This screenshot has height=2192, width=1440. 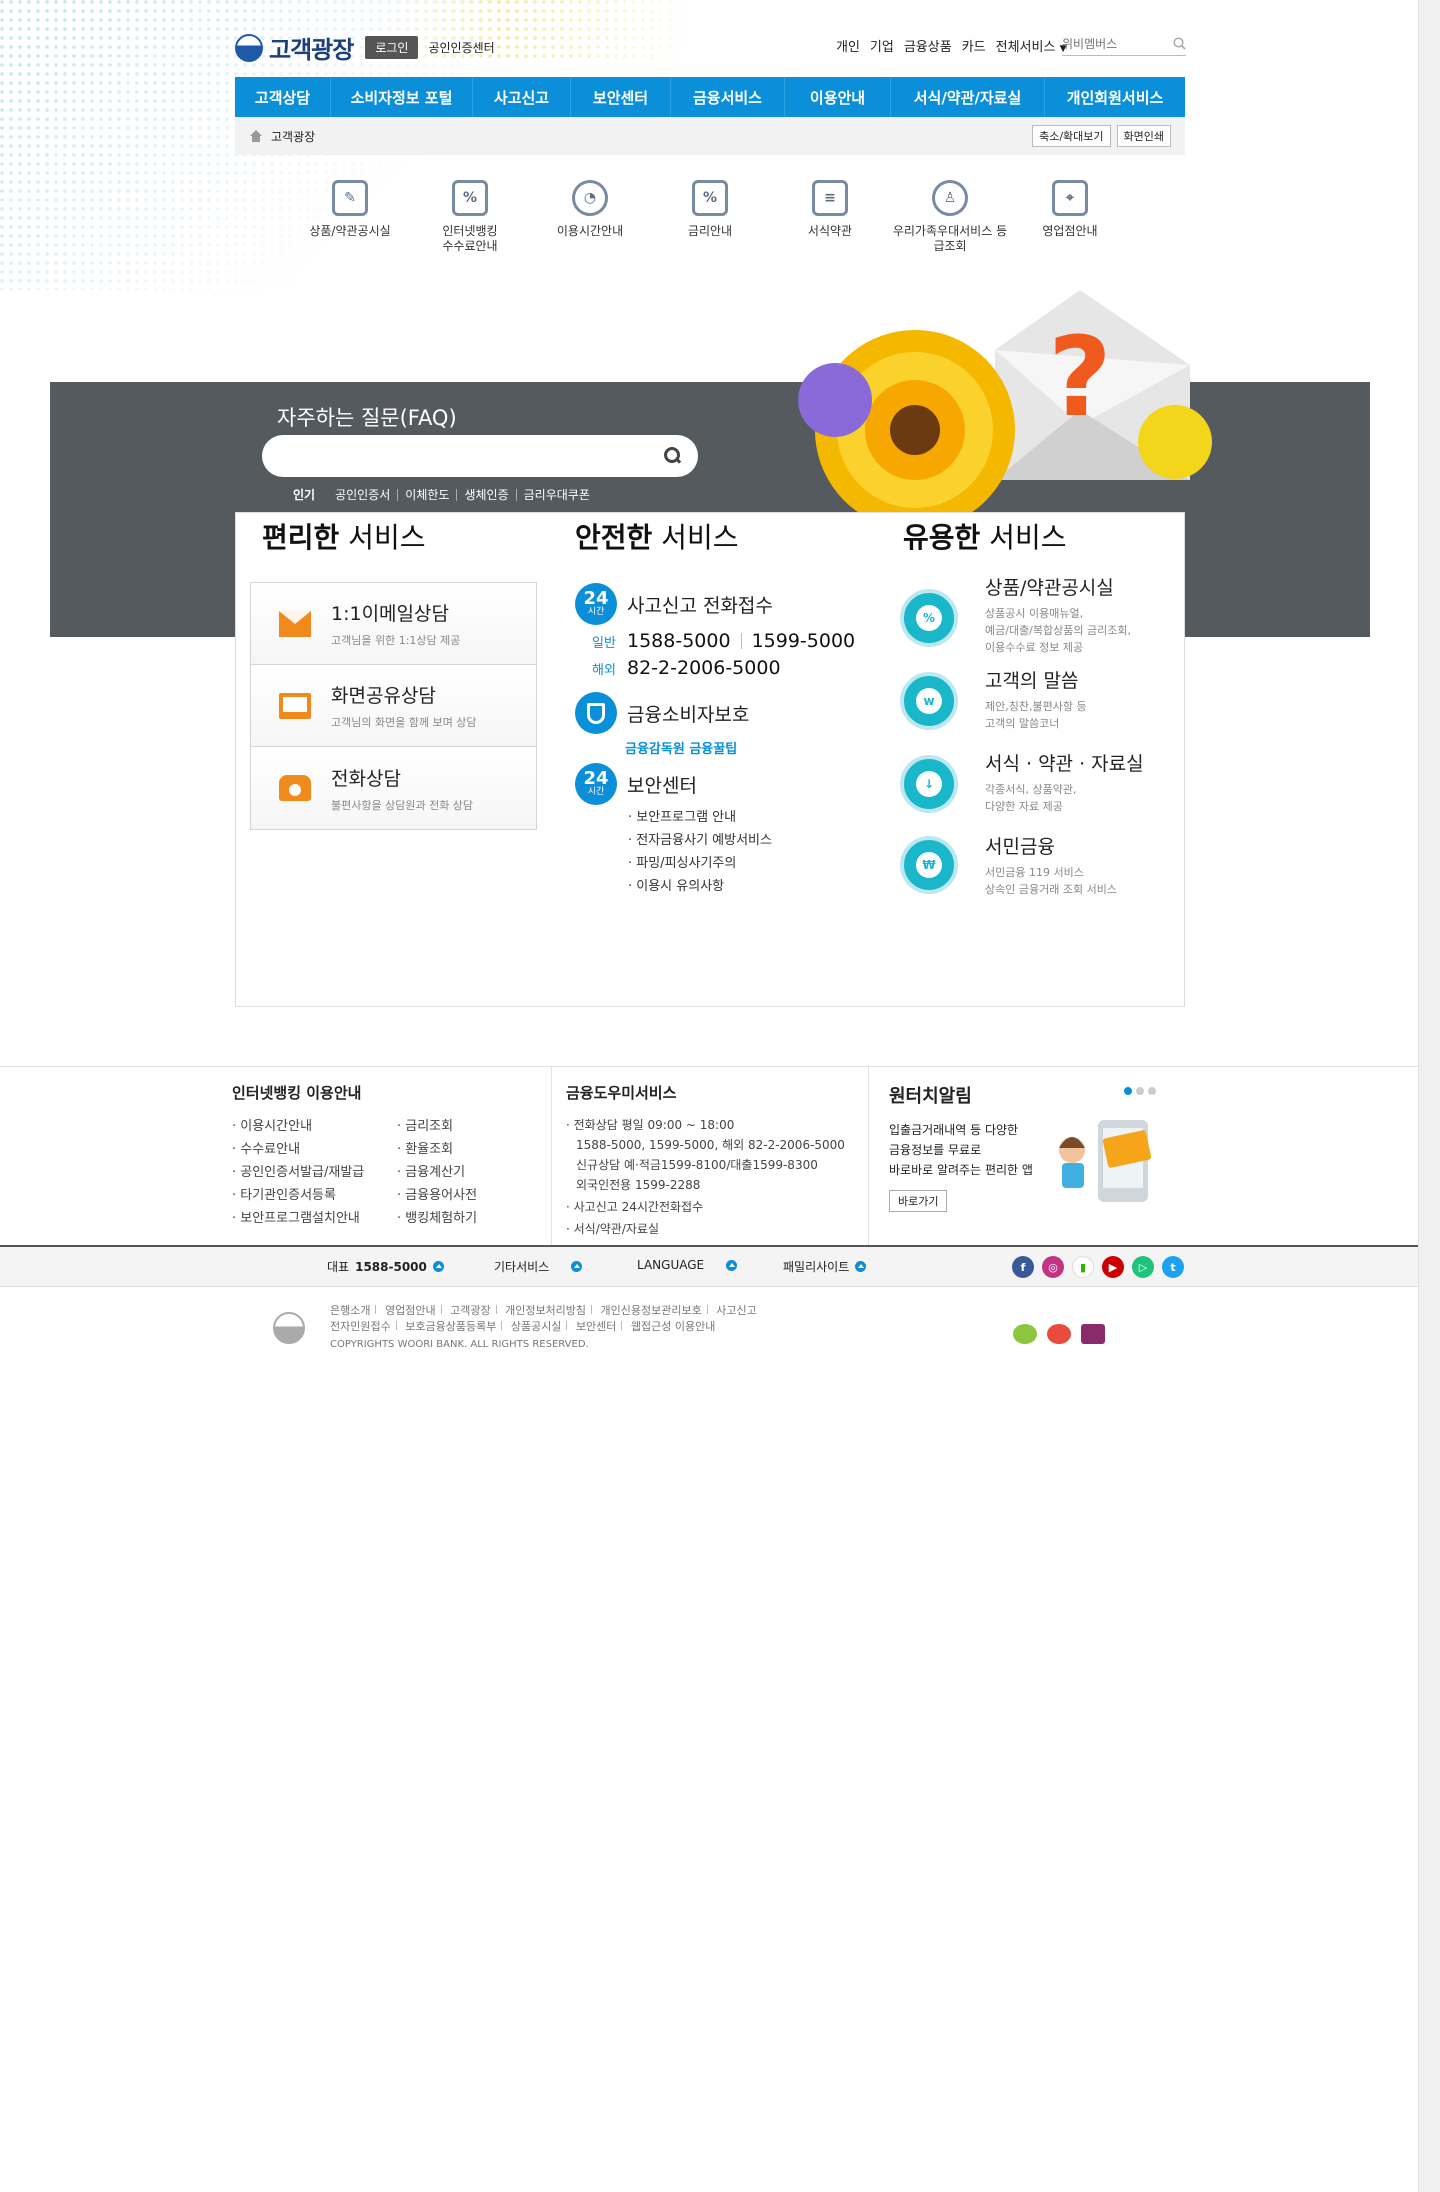 What do you see at coordinates (728, 97) in the screenshot?
I see `nav-financial-services: 금융서비스` at bounding box center [728, 97].